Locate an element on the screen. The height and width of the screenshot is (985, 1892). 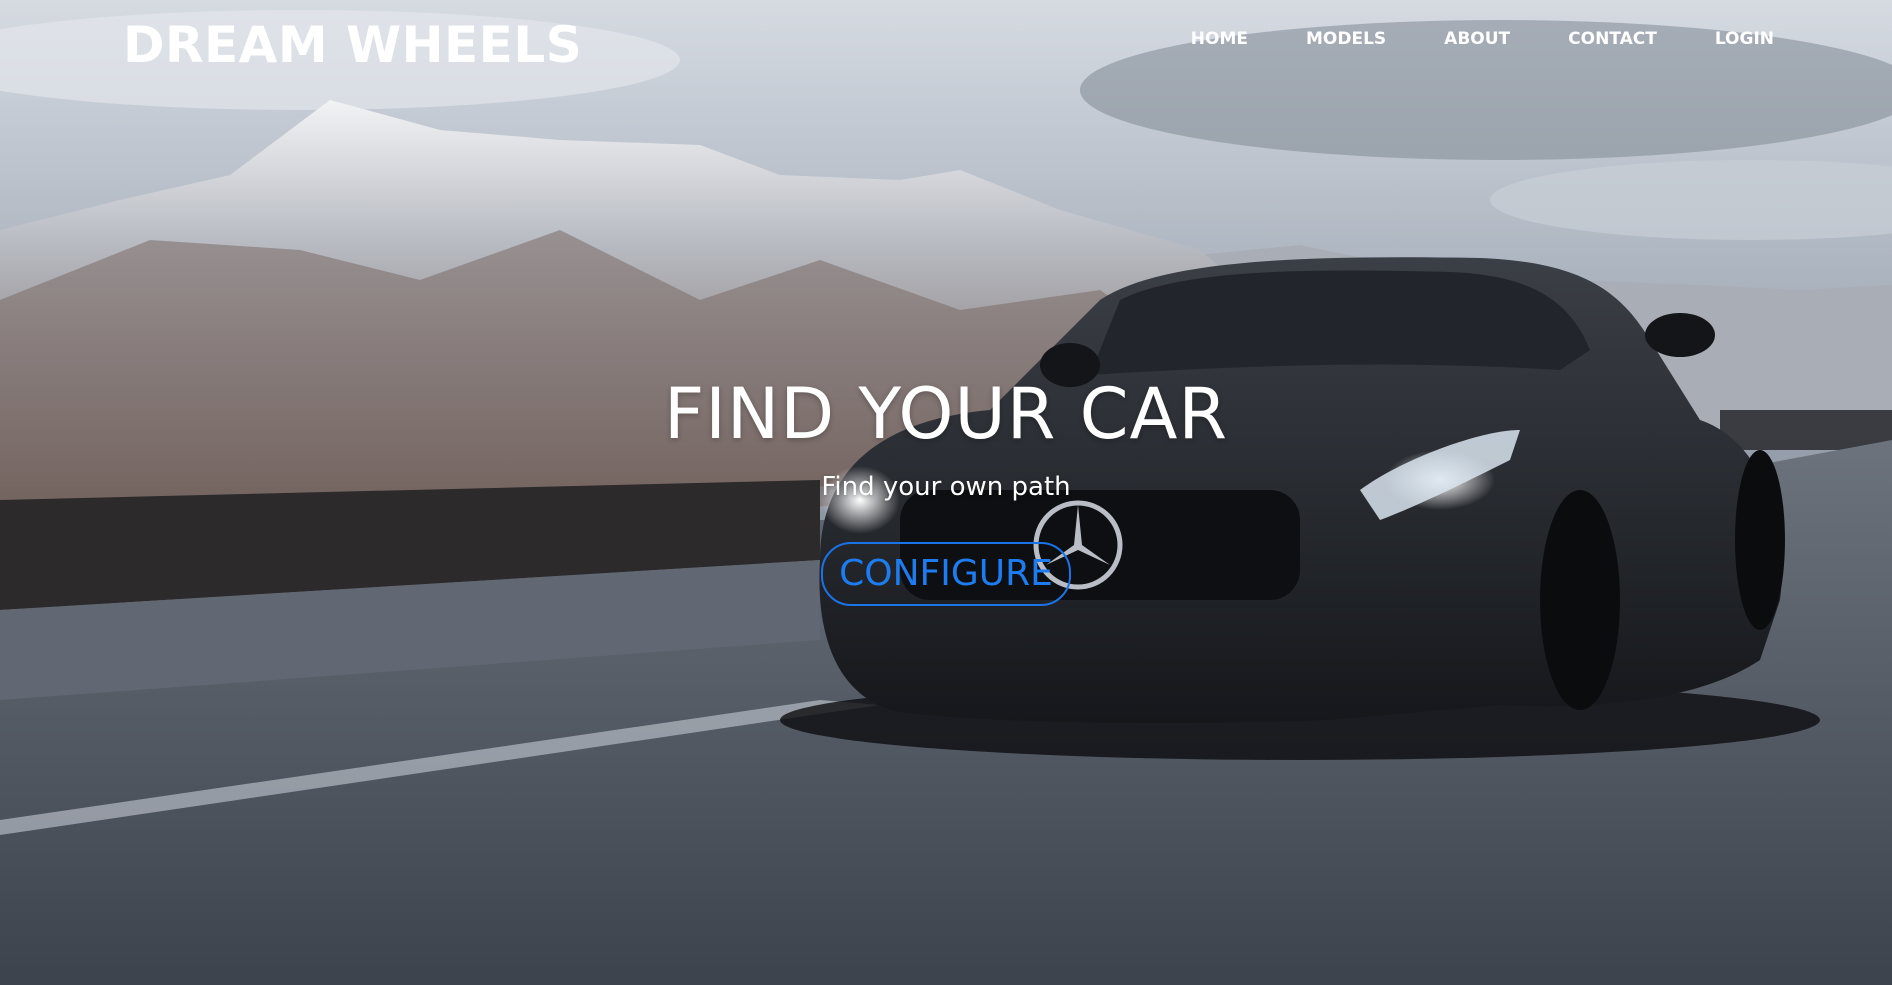
nav-link-home: HOME is located at coordinates (1219, 39).